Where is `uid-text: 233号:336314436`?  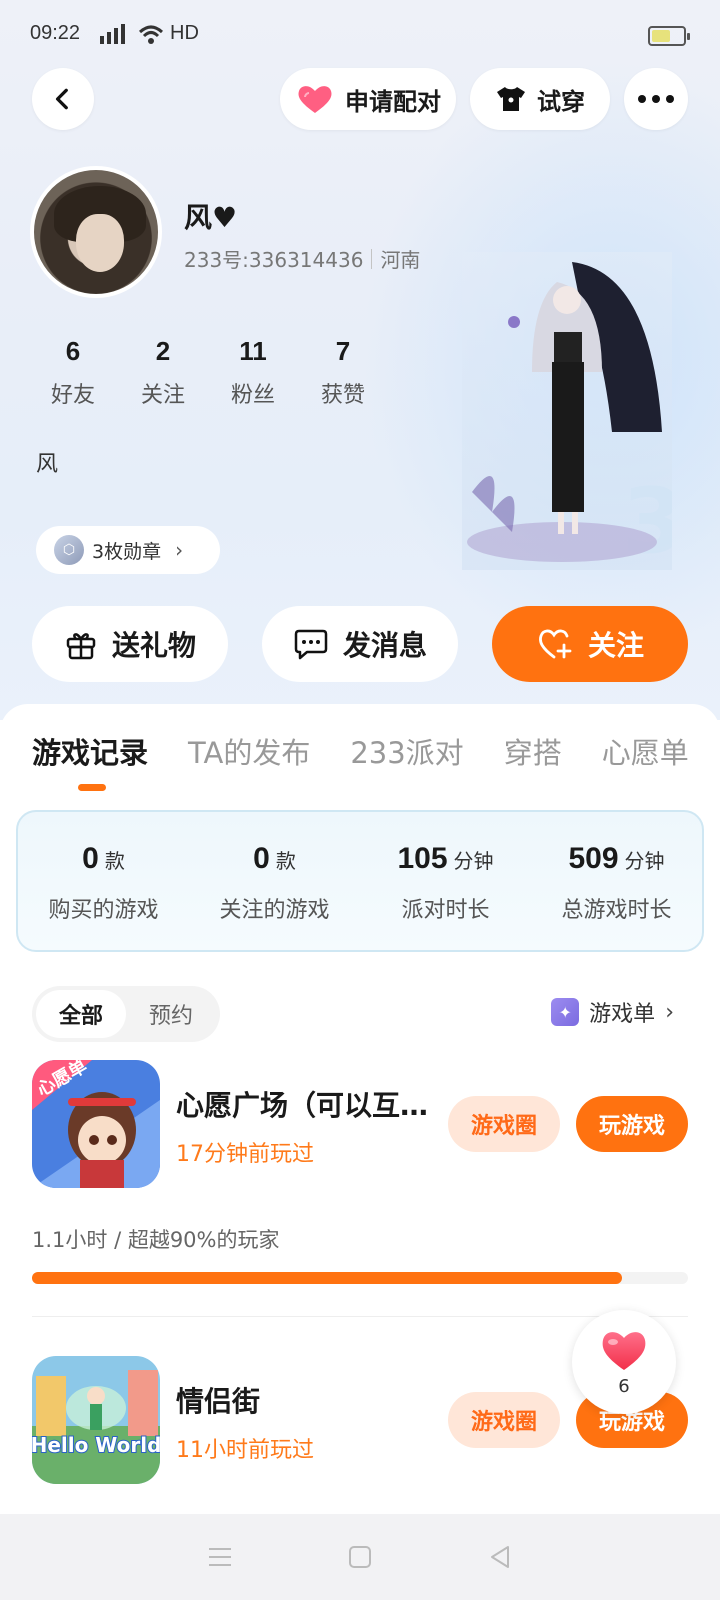
uid-text: 233号:336314436 is located at coordinates (274, 260).